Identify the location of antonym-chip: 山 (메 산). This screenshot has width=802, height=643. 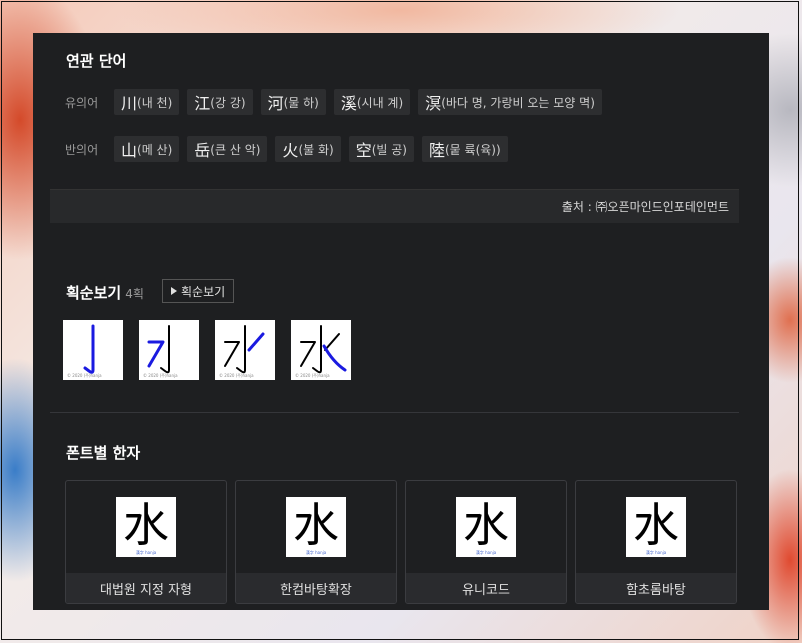
(147, 149).